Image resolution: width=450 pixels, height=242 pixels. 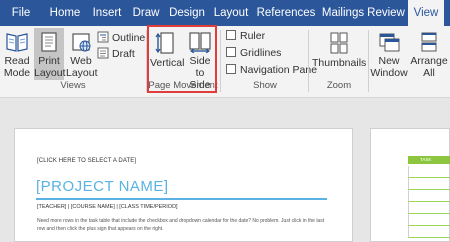 What do you see at coordinates (429, 53) in the screenshot?
I see `arrange-all-button: Arrange All` at bounding box center [429, 53].